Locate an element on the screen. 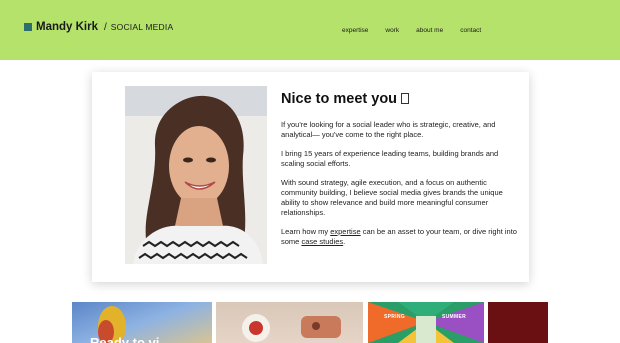  portrait-illustration is located at coordinates (196, 175).